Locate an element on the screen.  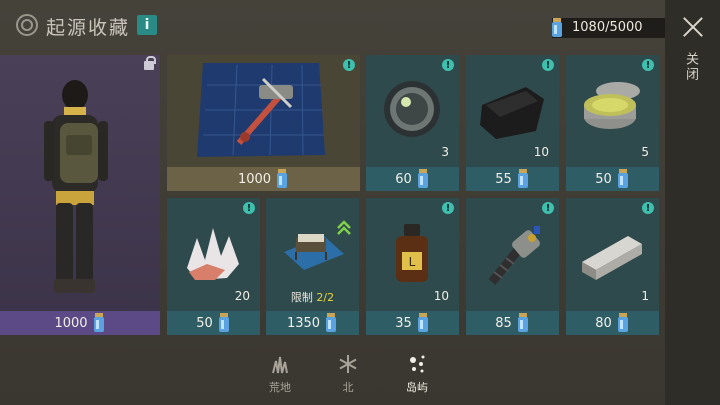
header: 起源收藏 i 1080/5000 is located at coordinates (334, 26).